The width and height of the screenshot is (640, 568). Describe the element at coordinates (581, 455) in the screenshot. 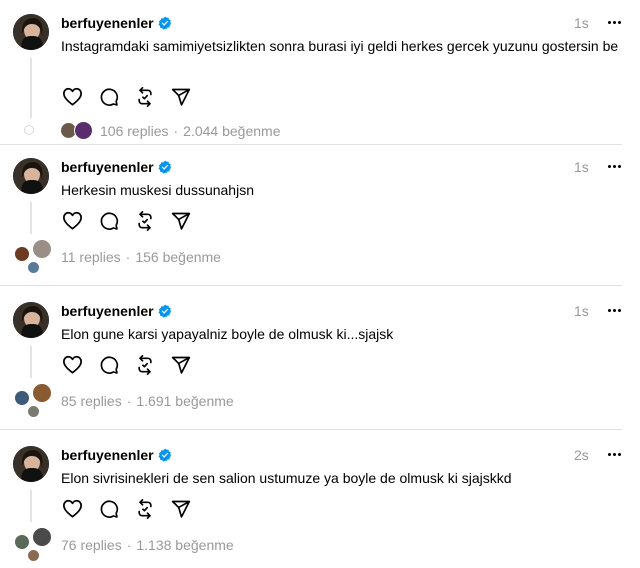

I see `post-time: 2s` at that location.